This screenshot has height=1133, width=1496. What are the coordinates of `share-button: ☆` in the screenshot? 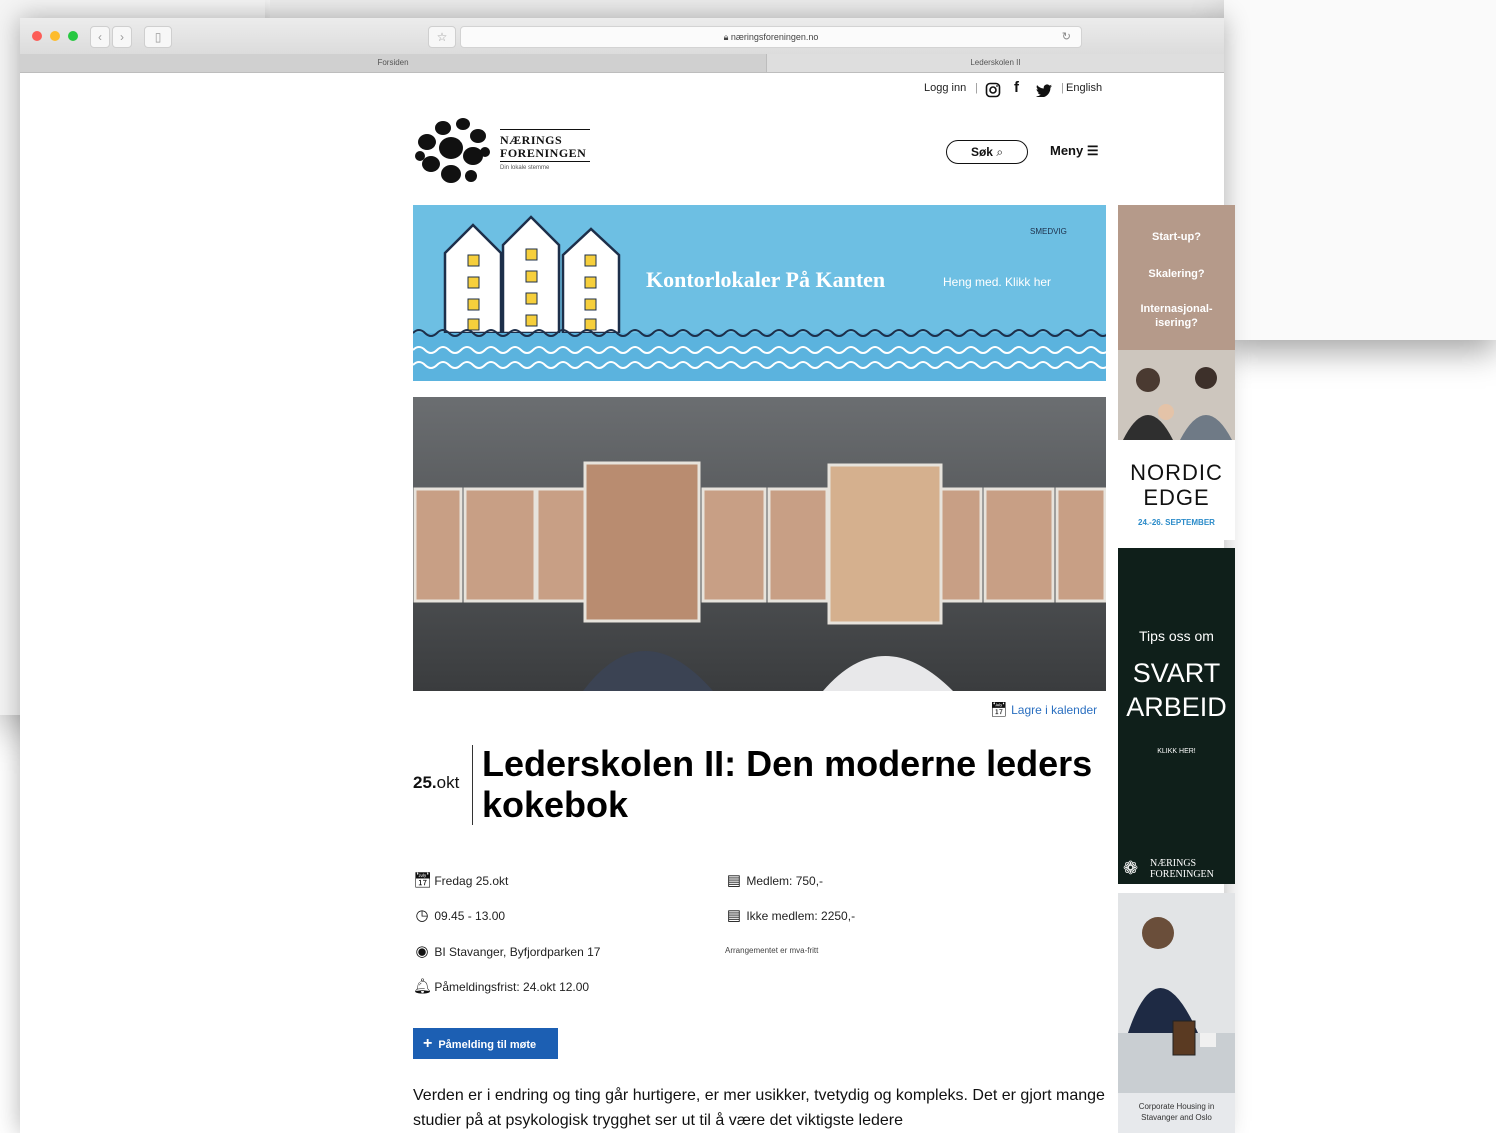 It's located at (442, 37).